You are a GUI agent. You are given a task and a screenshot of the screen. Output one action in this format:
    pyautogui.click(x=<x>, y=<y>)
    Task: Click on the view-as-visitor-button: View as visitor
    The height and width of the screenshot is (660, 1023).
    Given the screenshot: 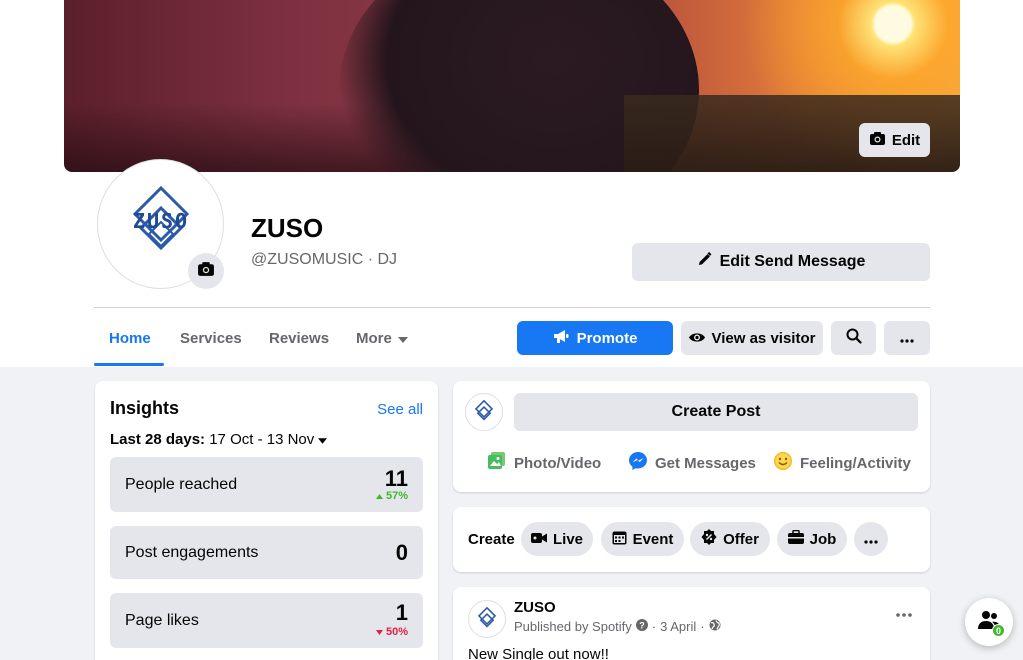 What is the action you would take?
    pyautogui.click(x=752, y=338)
    